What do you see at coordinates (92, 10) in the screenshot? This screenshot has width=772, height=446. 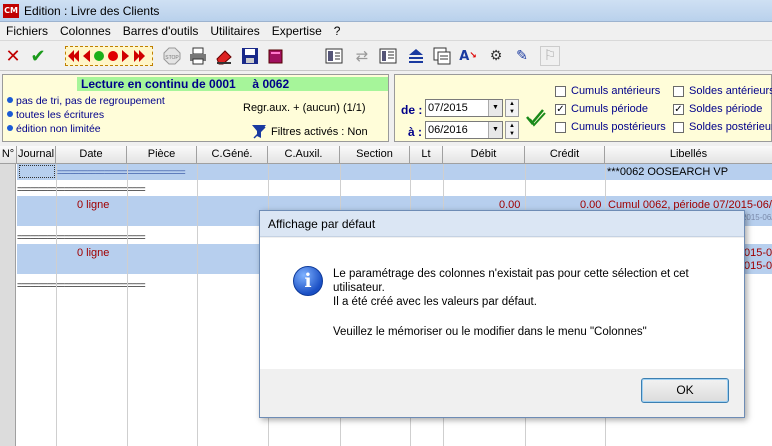 I see `window-title: Edition : Livre des Clients` at bounding box center [92, 10].